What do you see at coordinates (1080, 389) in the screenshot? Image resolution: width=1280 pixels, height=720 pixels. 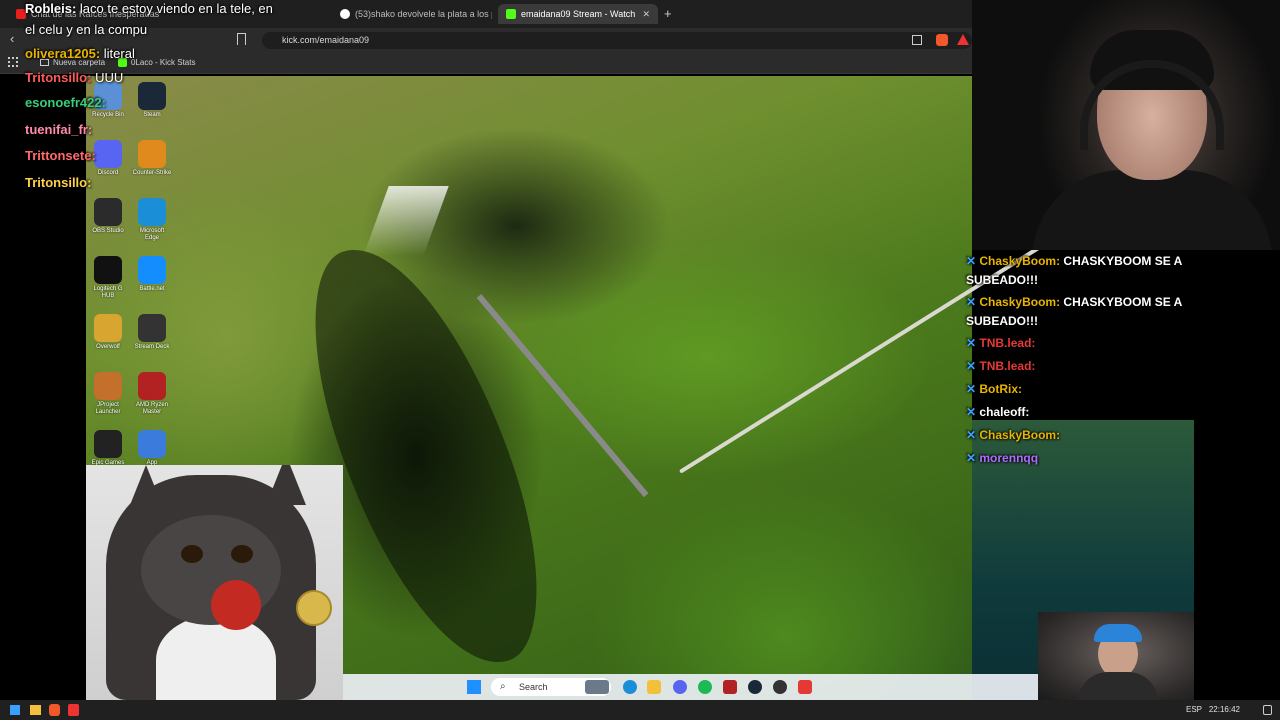 I see `chat-message: ✕ BotRix:` at bounding box center [1080, 389].